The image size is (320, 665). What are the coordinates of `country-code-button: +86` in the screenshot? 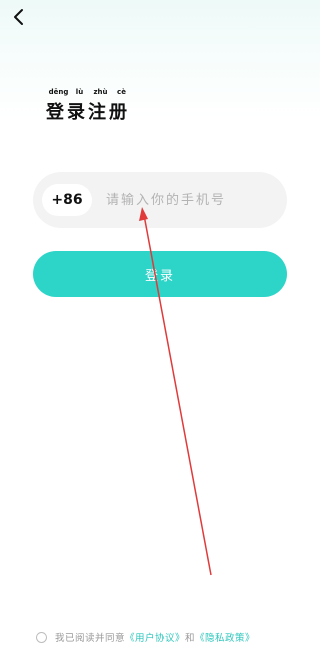 It's located at (67, 200).